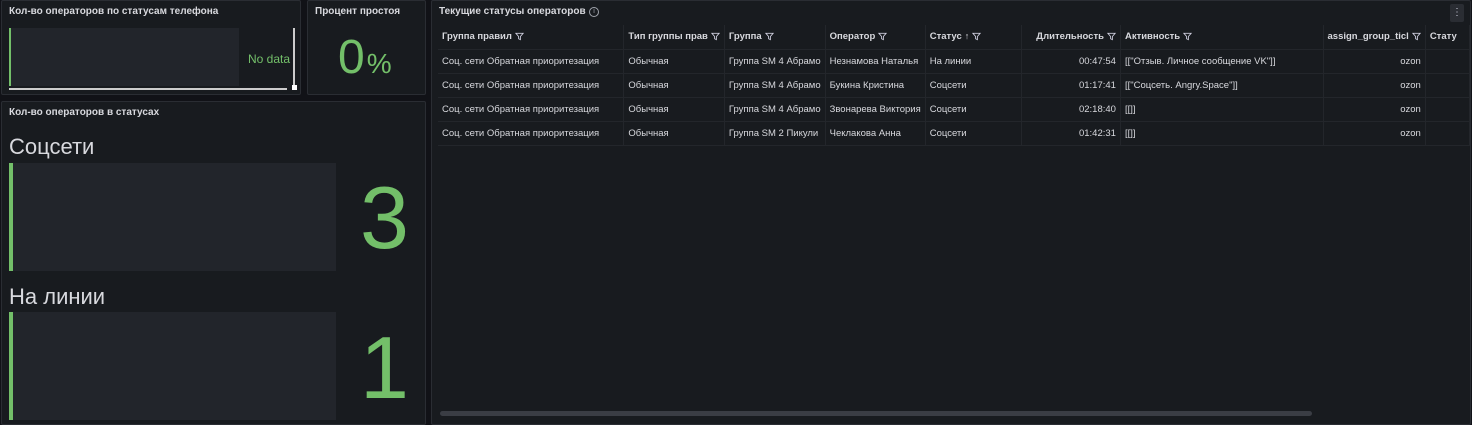  Describe the element at coordinates (1222, 85) in the screenshot. I see `table-cell: [["Соцсеть. Angry.Space"]]` at that location.